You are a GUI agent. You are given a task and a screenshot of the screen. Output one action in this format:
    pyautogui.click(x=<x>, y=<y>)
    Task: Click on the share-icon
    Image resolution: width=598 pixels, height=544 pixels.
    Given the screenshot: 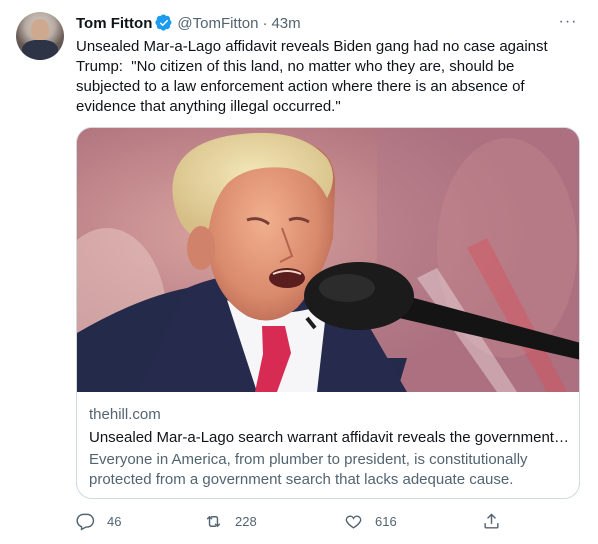 What is the action you would take?
    pyautogui.click(x=491, y=521)
    